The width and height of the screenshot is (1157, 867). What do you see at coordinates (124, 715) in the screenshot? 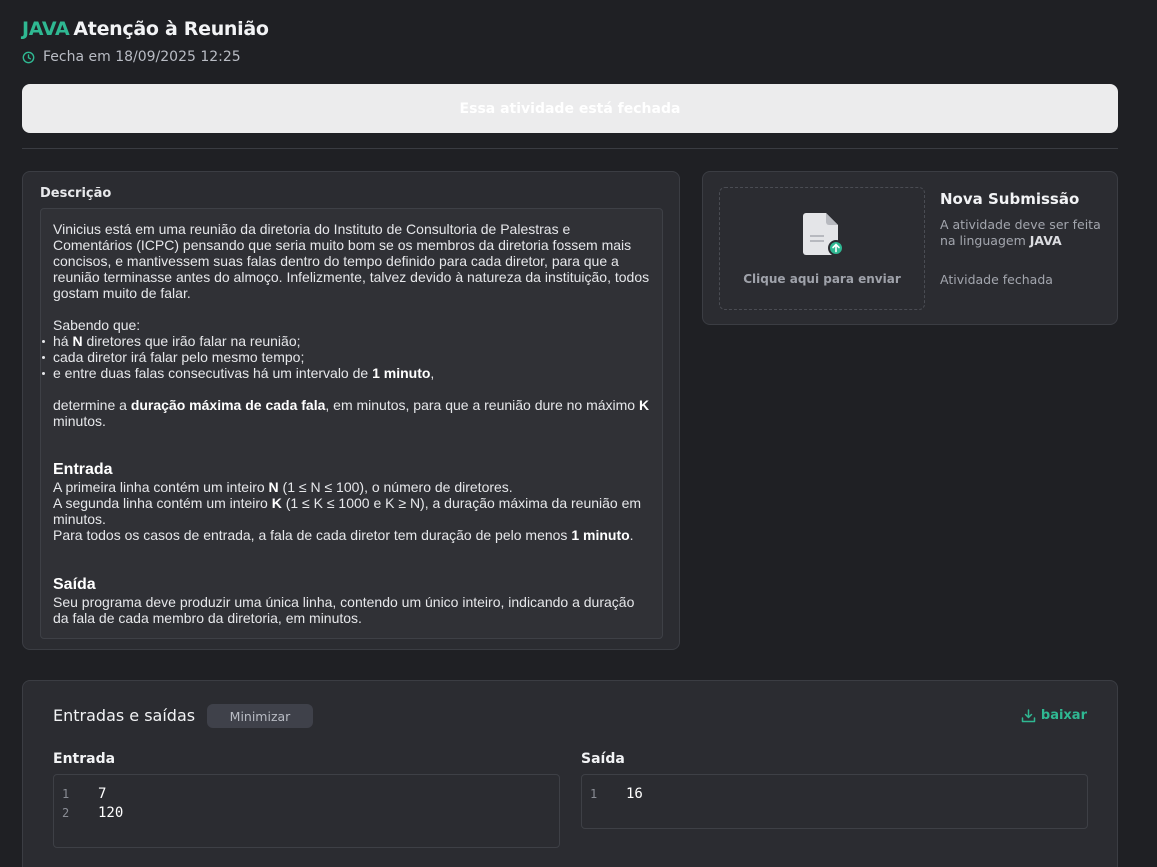
I see `io-title: Entradas e saídas` at bounding box center [124, 715].